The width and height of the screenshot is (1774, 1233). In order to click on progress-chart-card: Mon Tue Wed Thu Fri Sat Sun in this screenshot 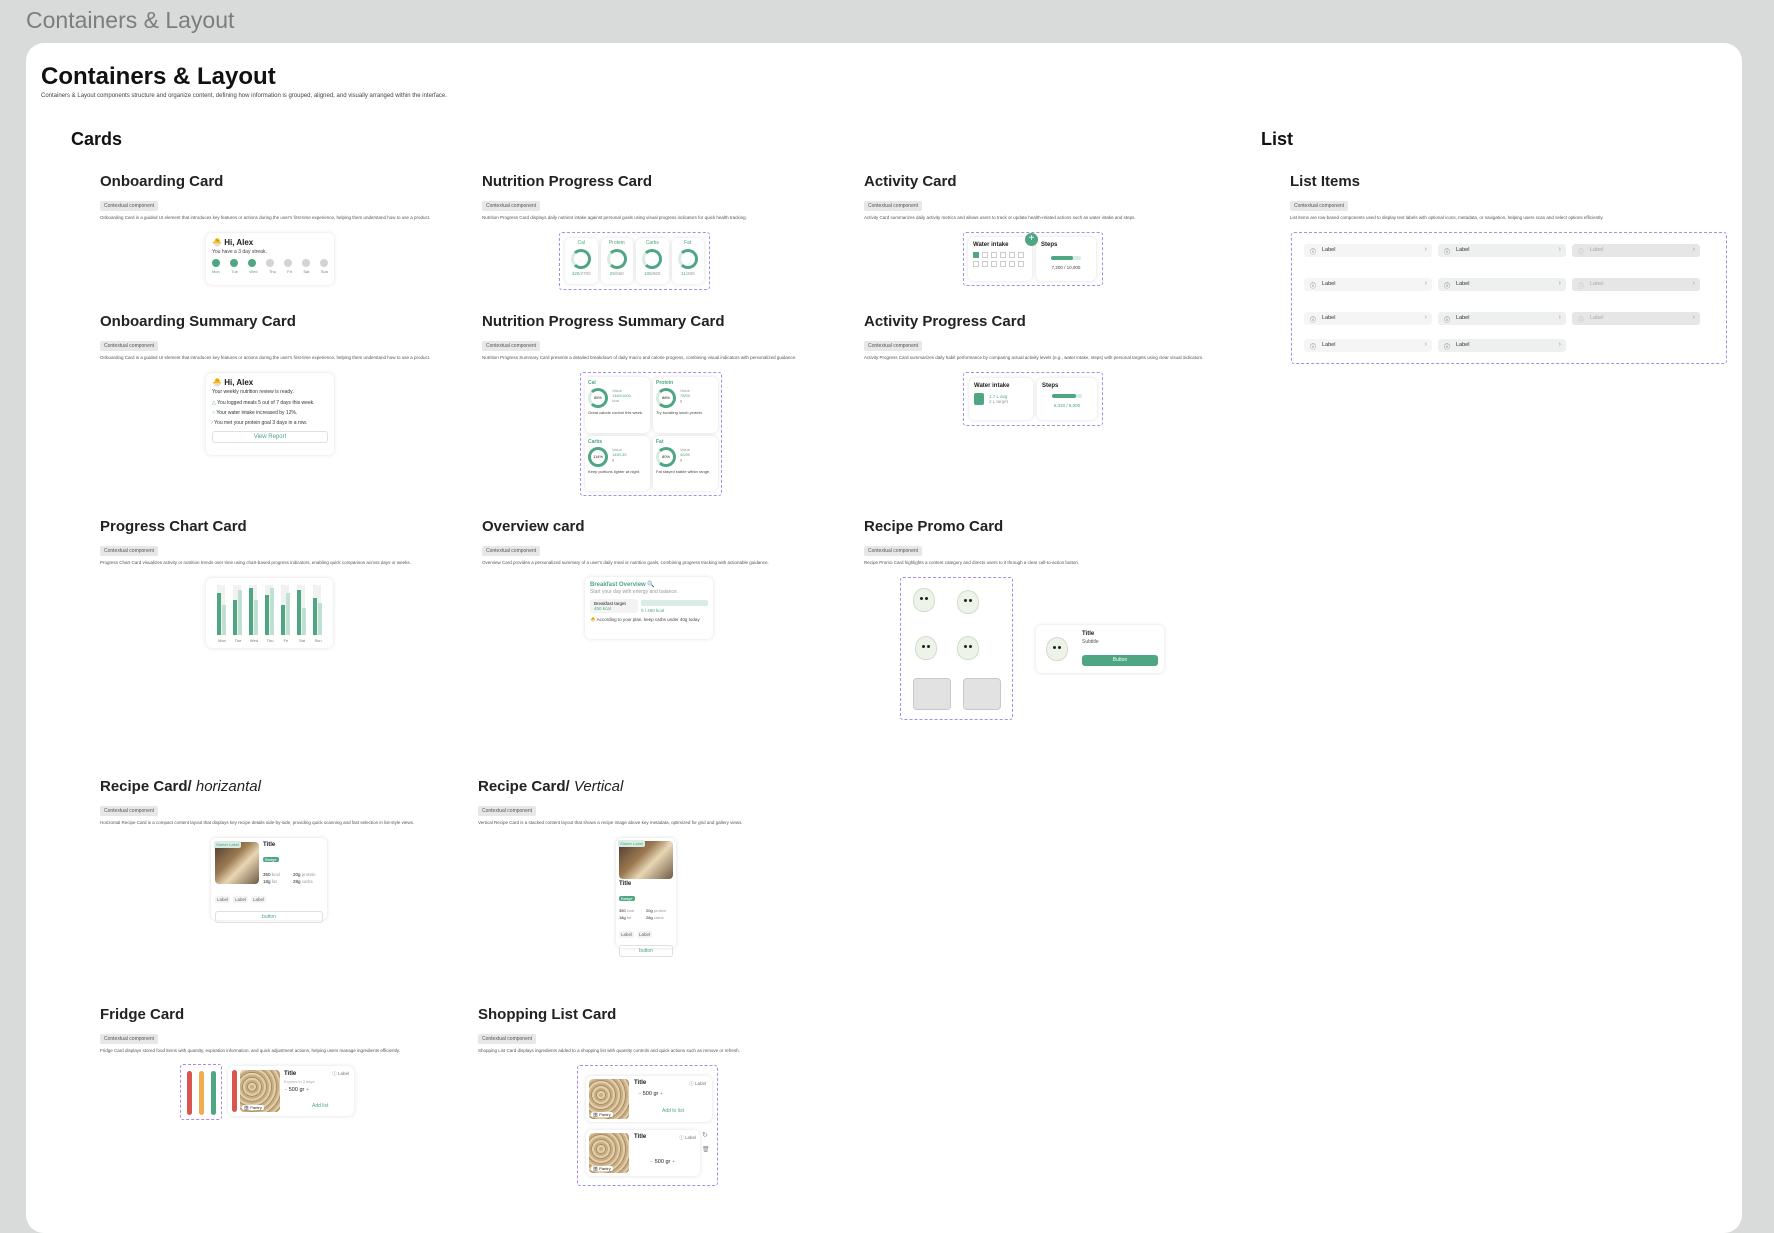, I will do `click(269, 613)`.